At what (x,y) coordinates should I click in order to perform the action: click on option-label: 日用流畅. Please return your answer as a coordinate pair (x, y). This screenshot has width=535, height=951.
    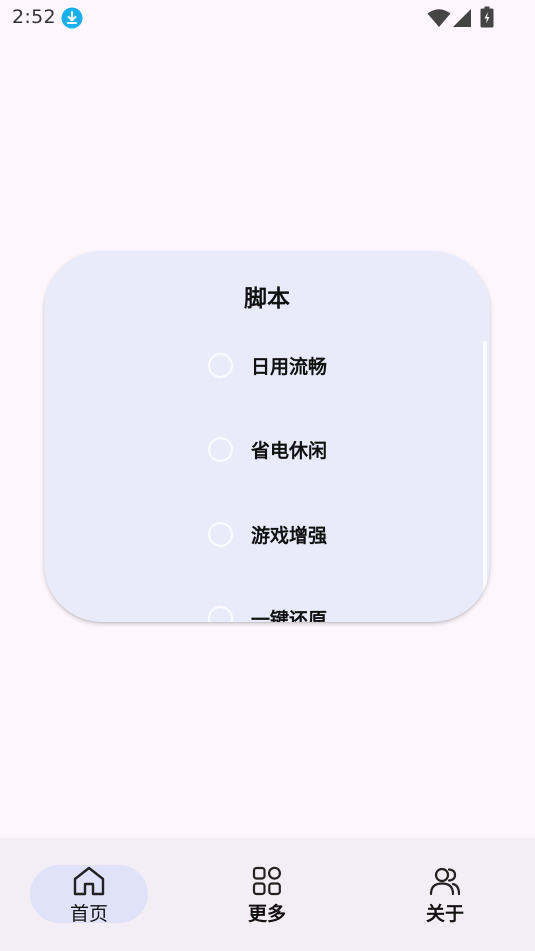
    Looking at the image, I should click on (289, 366).